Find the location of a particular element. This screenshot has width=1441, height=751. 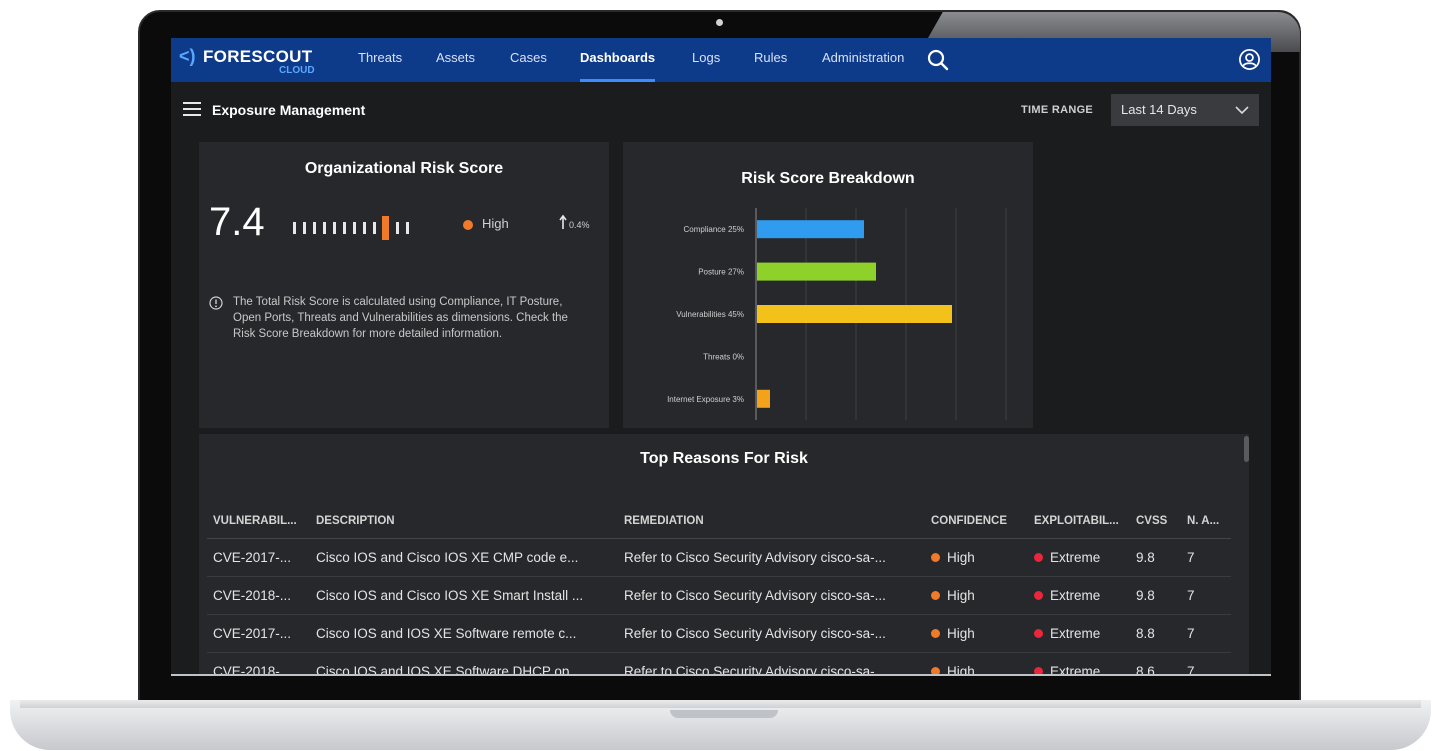

risk-trend-value: 0.4% is located at coordinates (579, 225).